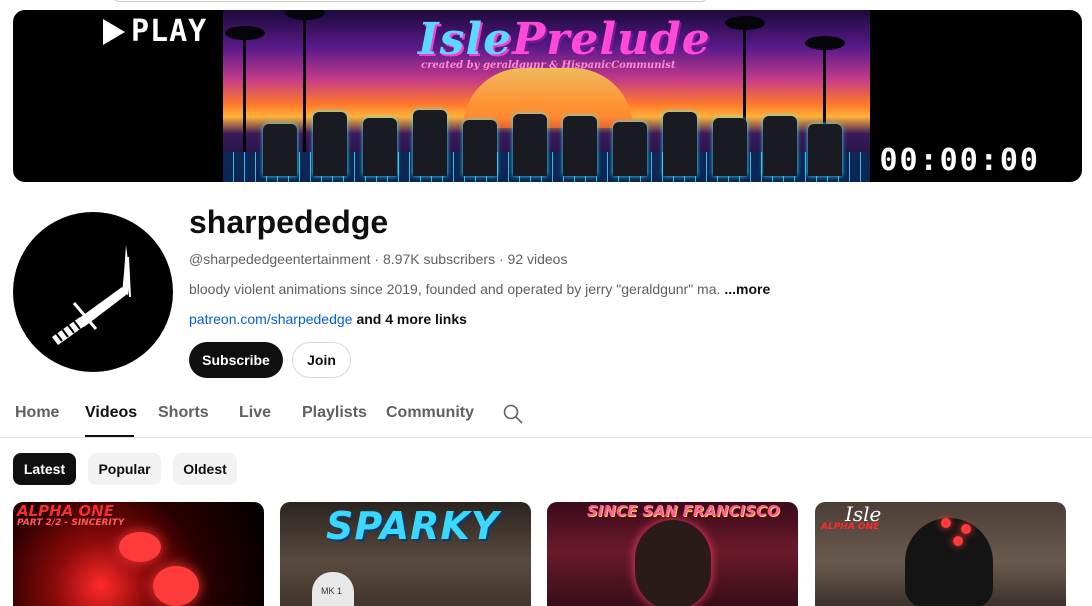 The height and width of the screenshot is (606, 1092). Describe the element at coordinates (564, 39) in the screenshot. I see `banner-title: IslePrelude` at that location.